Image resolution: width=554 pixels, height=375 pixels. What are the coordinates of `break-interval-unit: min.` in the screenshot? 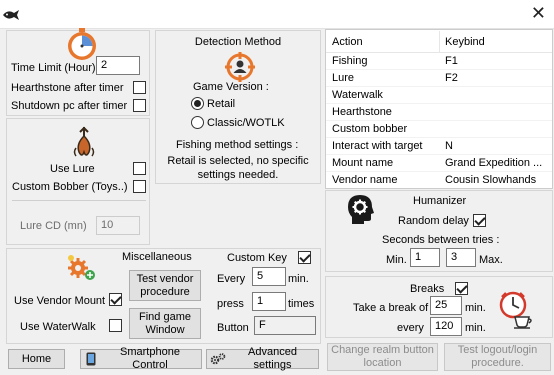 It's located at (475, 328).